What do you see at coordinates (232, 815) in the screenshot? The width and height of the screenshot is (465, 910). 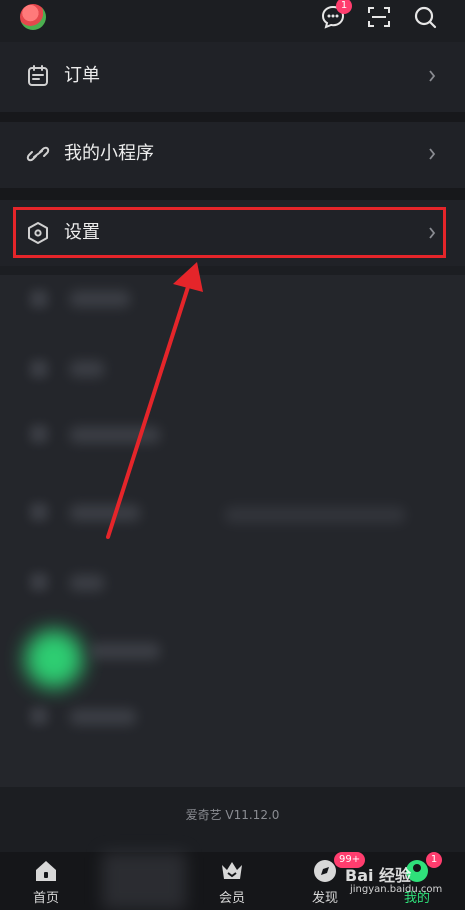 I see `version-text: 爱奇艺 V11.12.0` at bounding box center [232, 815].